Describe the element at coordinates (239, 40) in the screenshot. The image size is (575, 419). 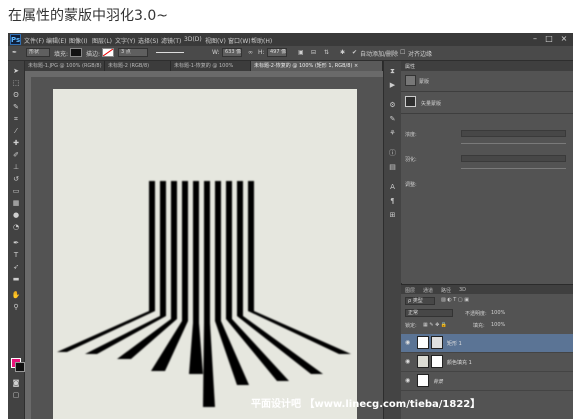
I see `menu-window: 窗口(W)` at that location.